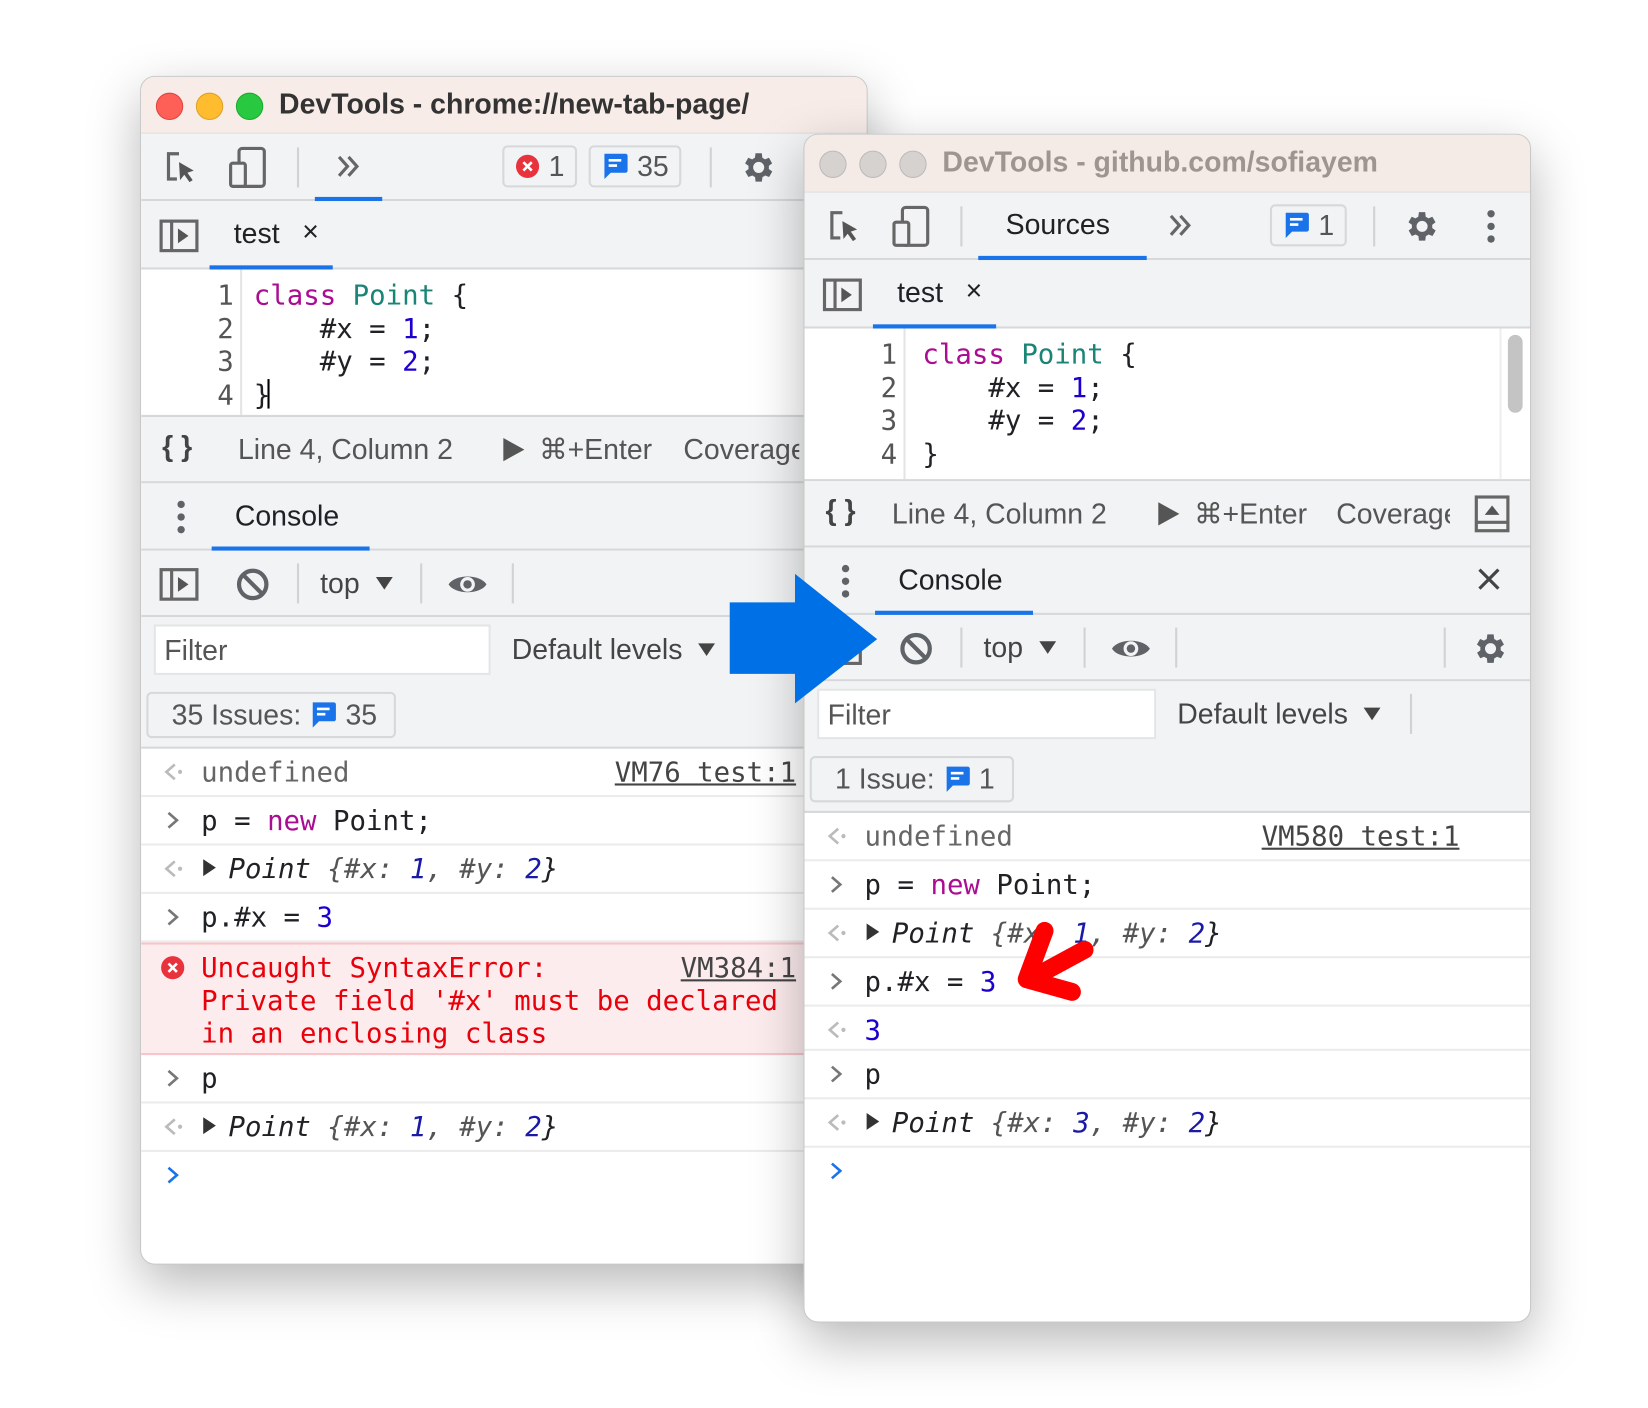 The width and height of the screenshot is (1648, 1408). What do you see at coordinates (635, 166) in the screenshot?
I see `issues-counter-button: 35` at bounding box center [635, 166].